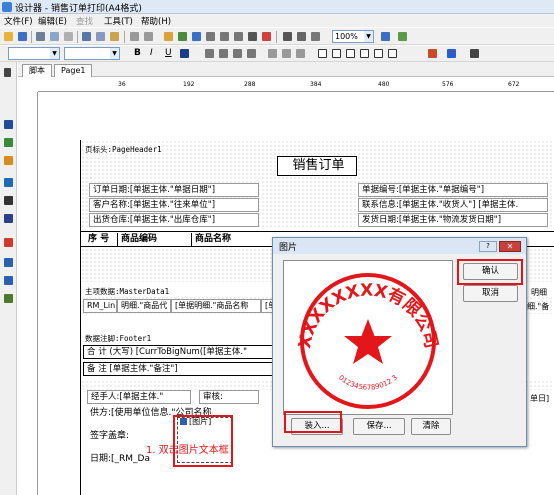  What do you see at coordinates (229, 397) in the screenshot?
I see `review-field: 审核:` at bounding box center [229, 397].